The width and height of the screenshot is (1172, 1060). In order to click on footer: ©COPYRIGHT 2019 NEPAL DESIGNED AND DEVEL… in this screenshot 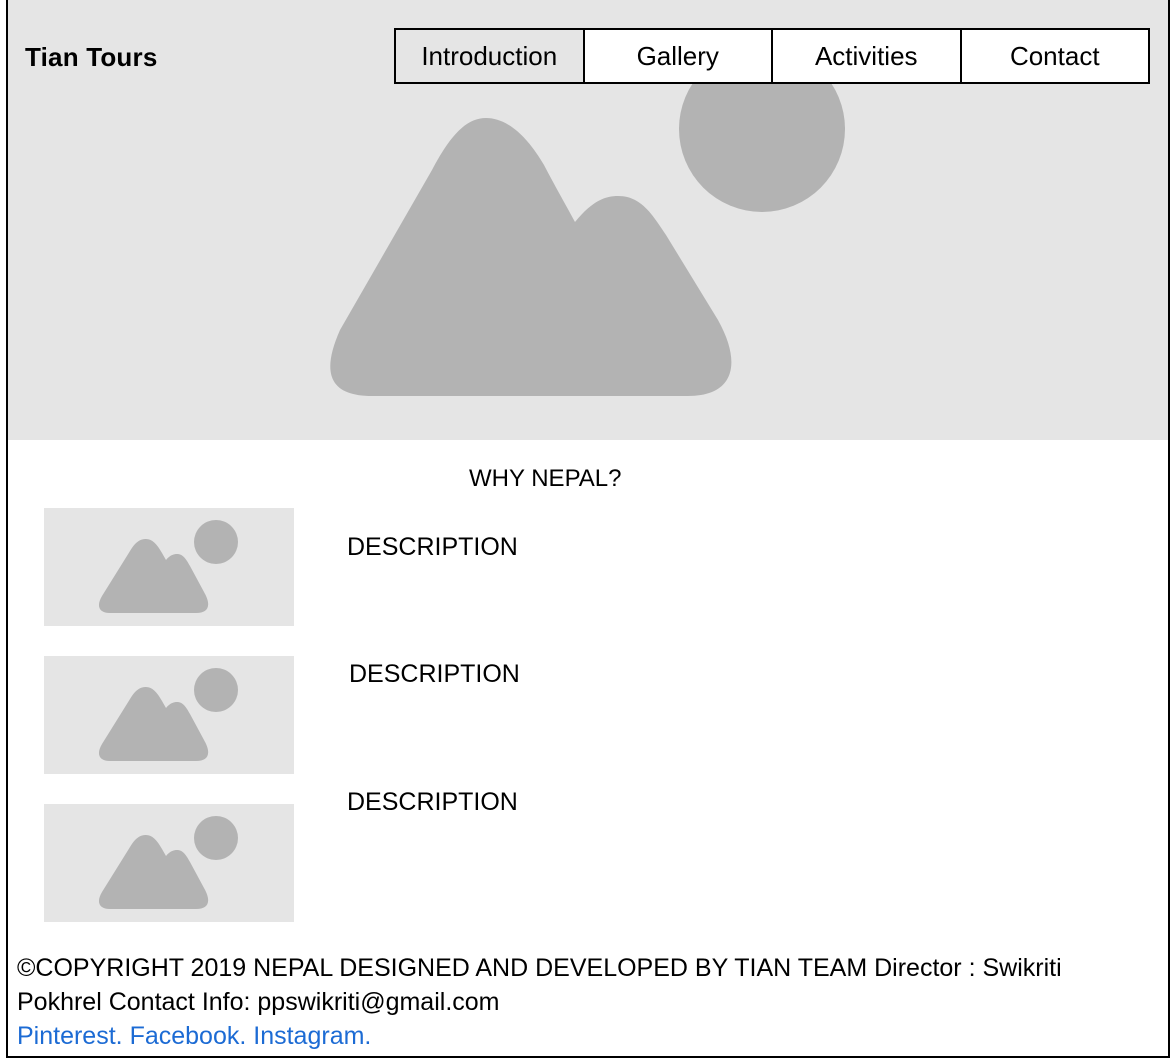, I will do `click(582, 1002)`.